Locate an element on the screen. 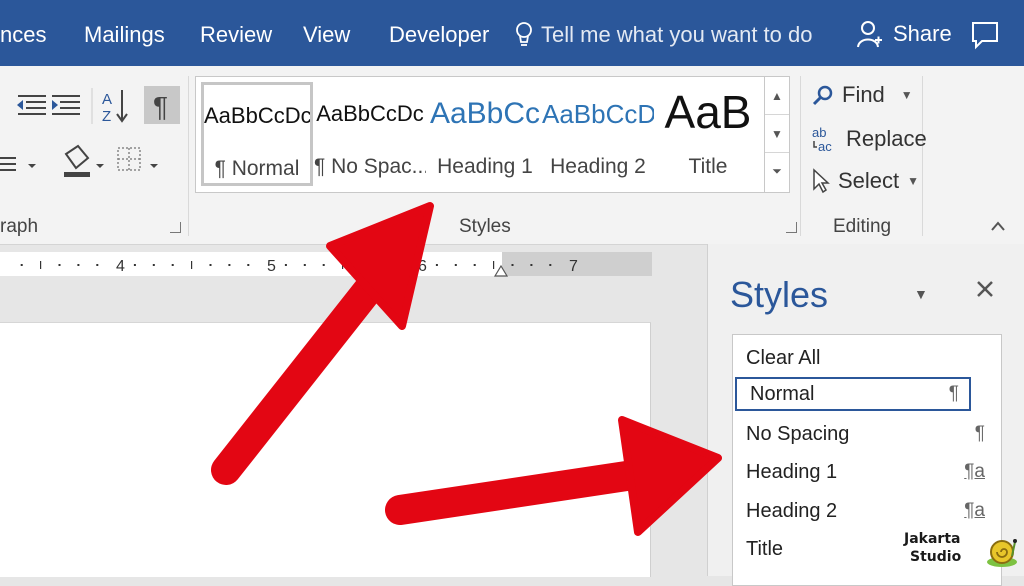 This screenshot has width=1024, height=586. style-item-clear-all: Clear All is located at coordinates (866, 358).